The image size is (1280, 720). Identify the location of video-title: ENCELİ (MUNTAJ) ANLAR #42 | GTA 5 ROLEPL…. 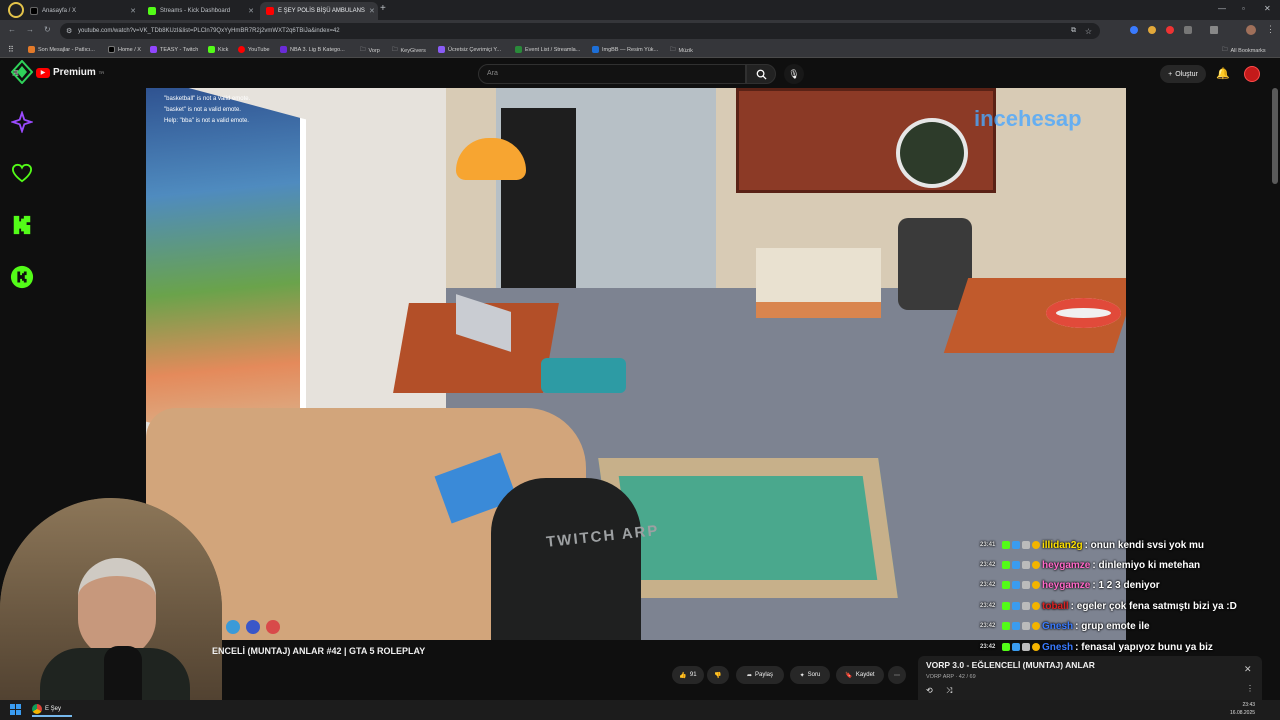
(319, 651).